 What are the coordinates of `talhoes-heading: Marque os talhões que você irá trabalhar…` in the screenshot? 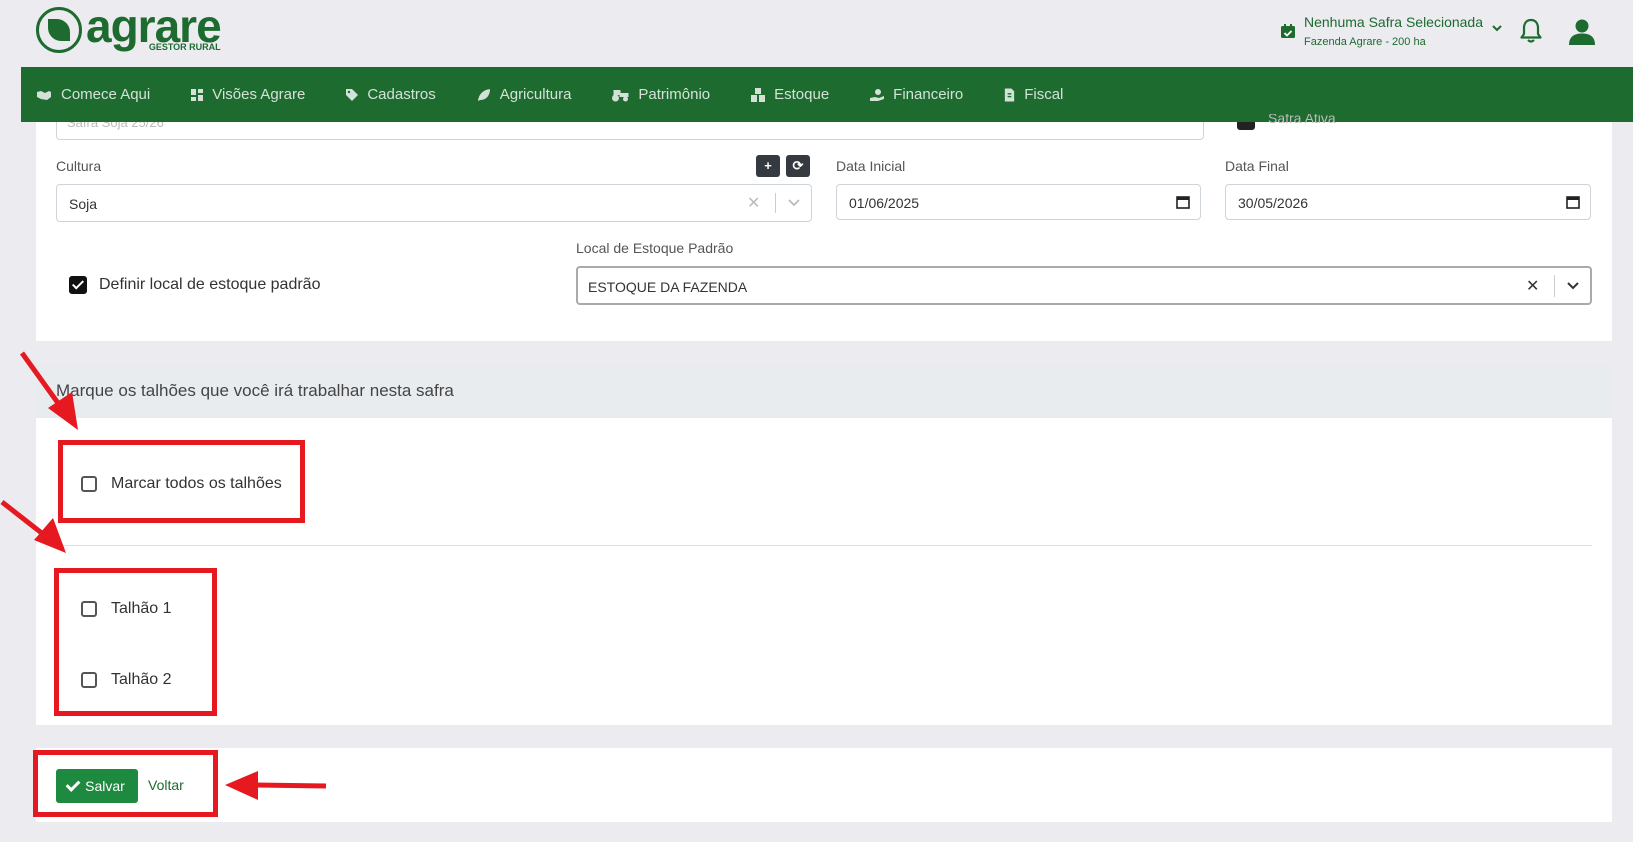 It's located at (255, 390).